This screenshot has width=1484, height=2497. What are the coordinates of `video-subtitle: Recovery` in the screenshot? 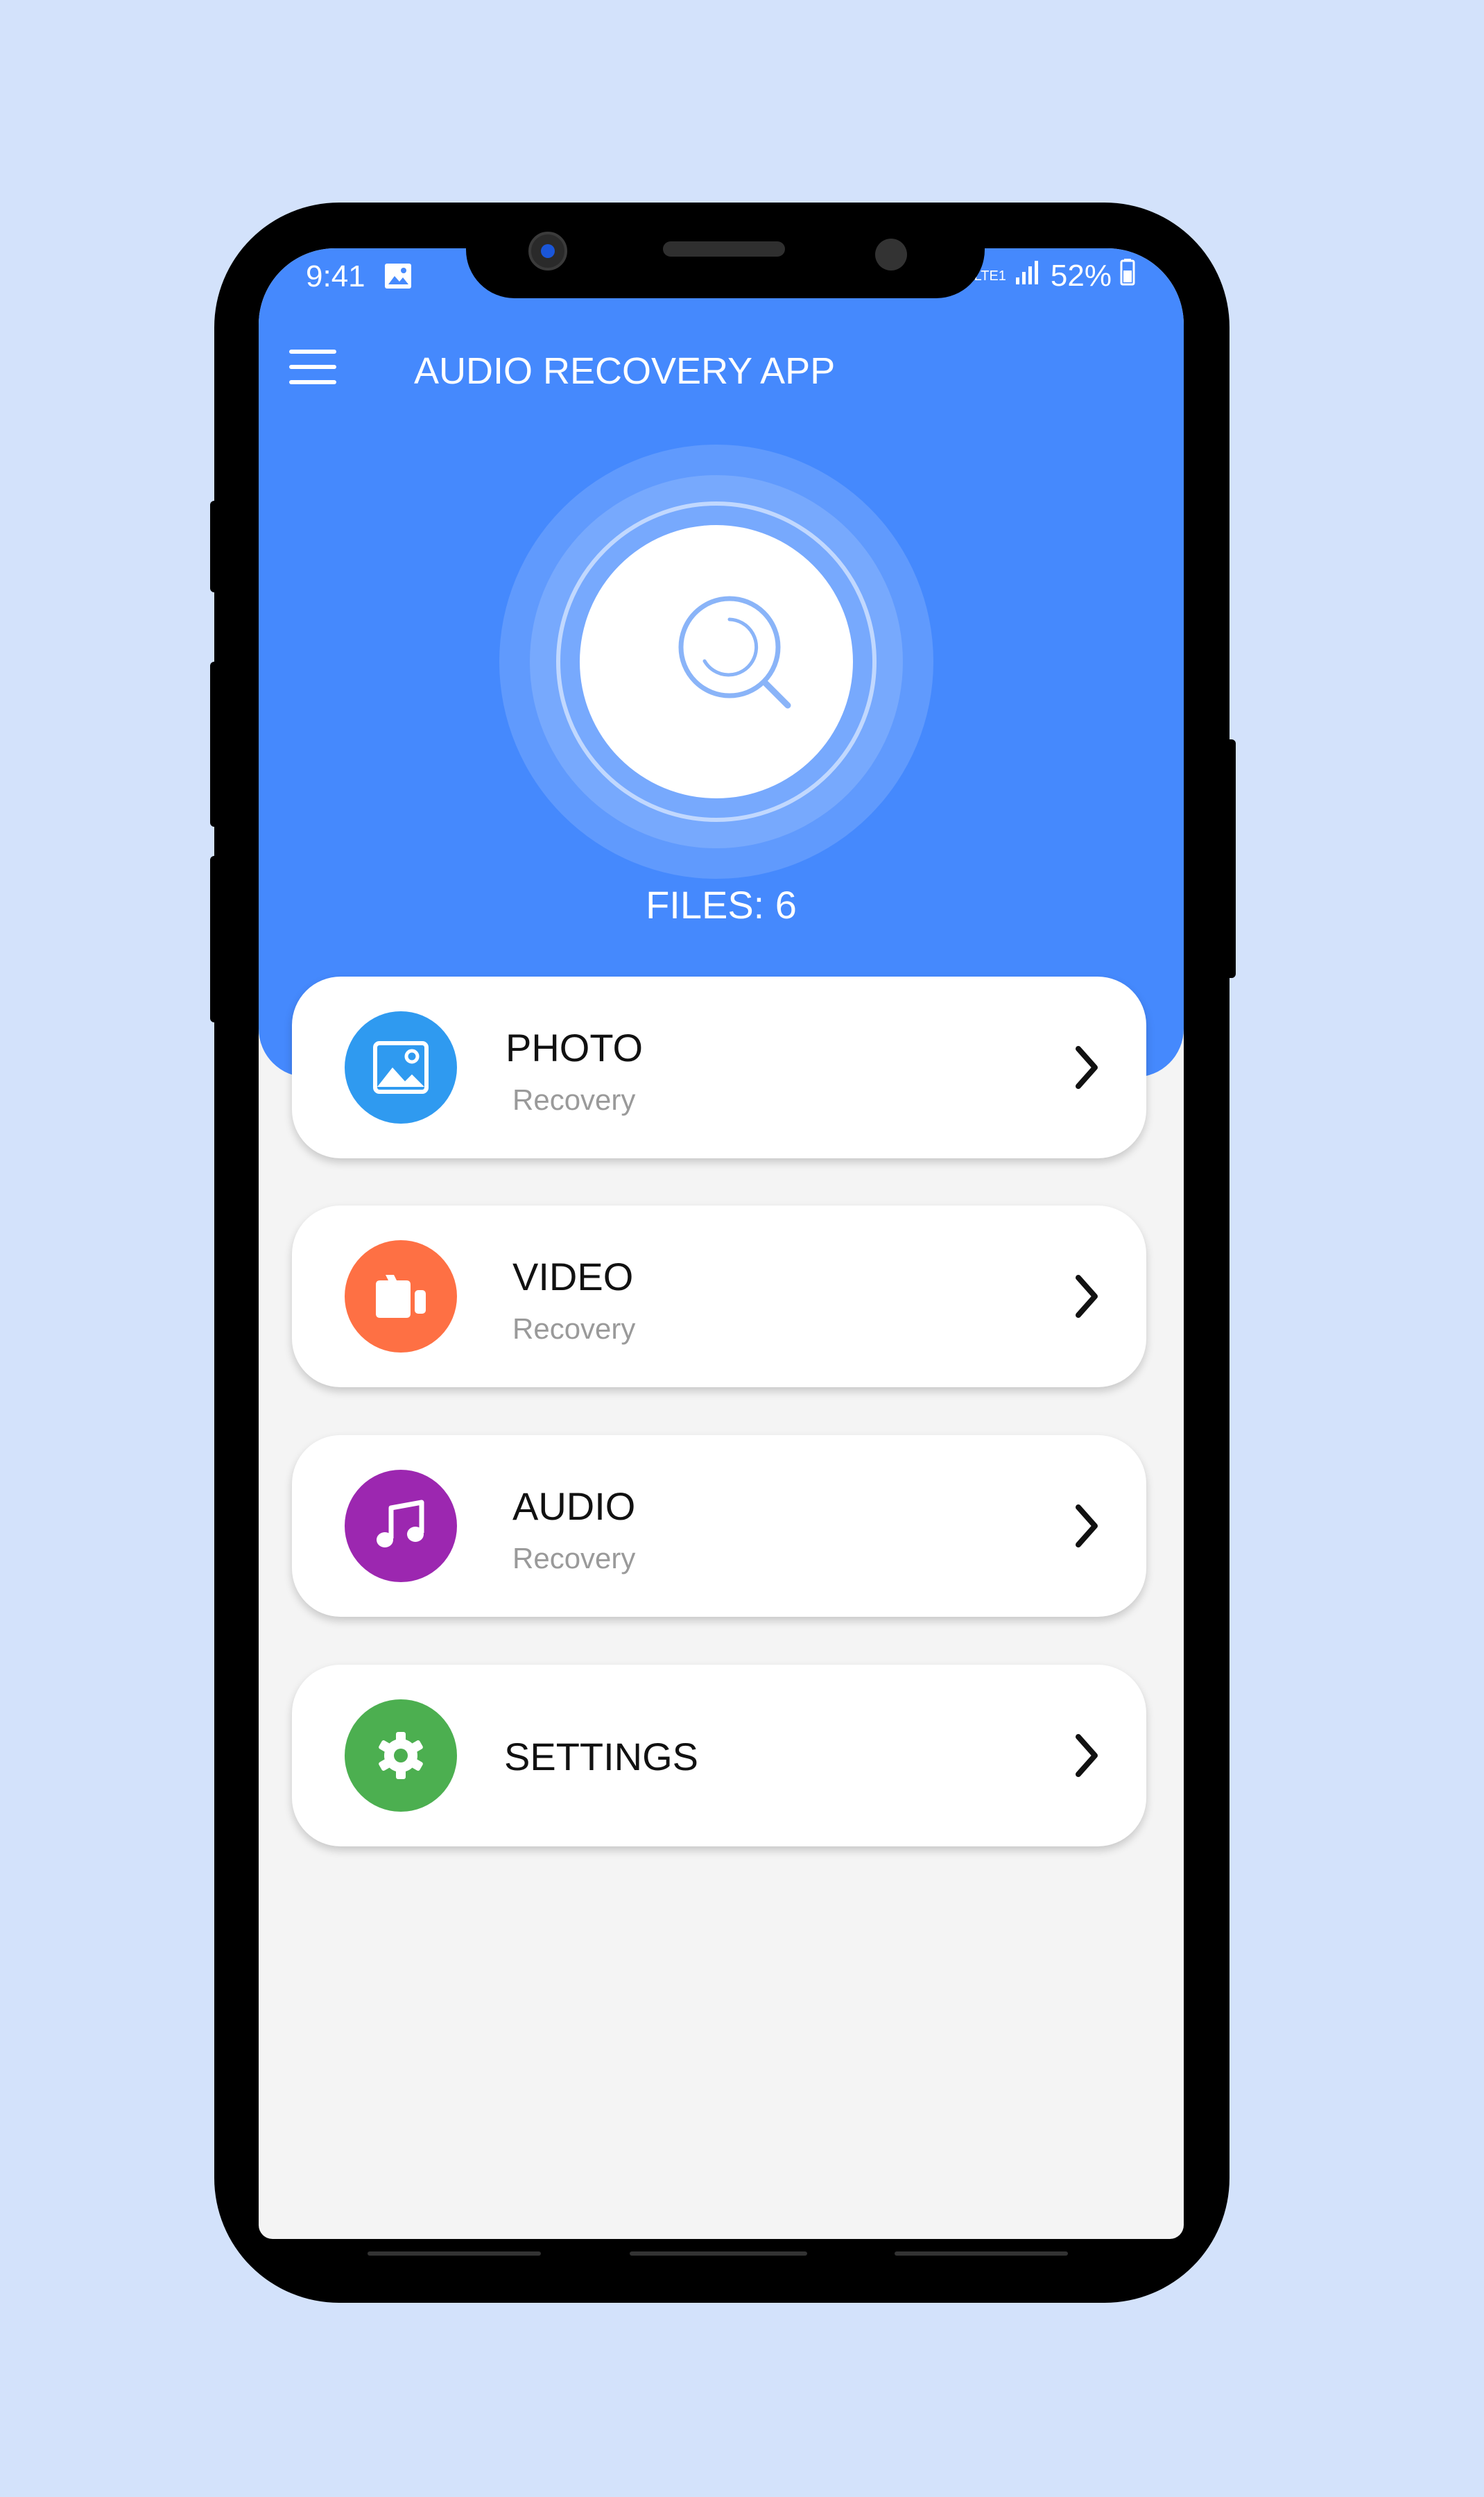 It's located at (574, 1328).